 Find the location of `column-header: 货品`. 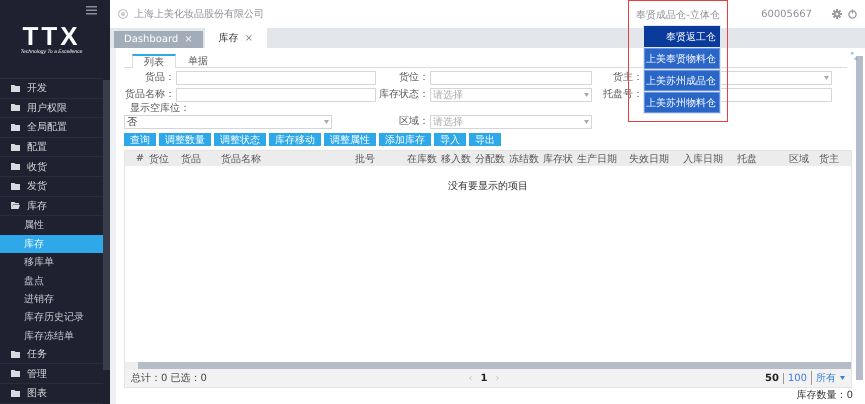

column-header: 货品 is located at coordinates (199, 159).